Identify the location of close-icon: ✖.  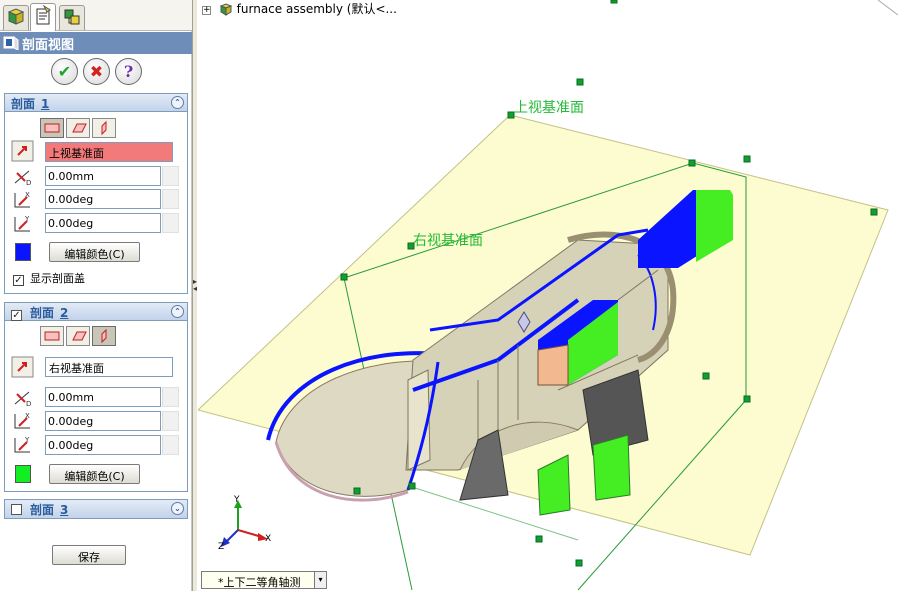
(96, 71).